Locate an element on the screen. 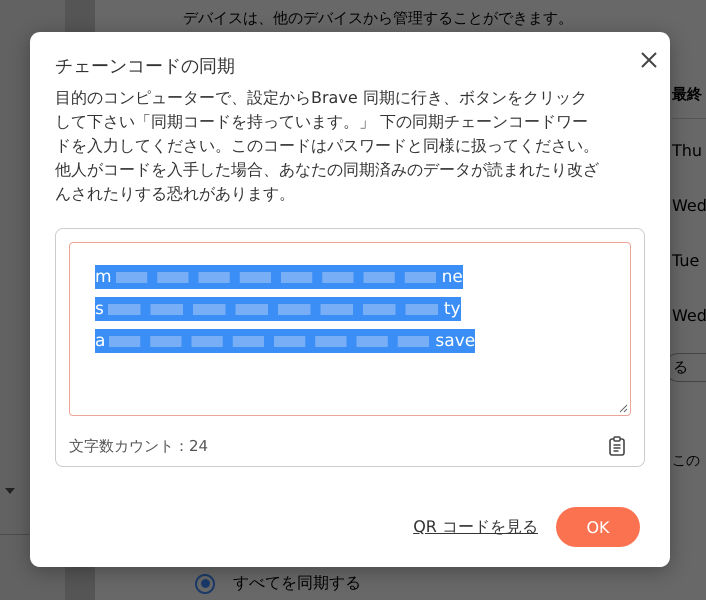  close-icon is located at coordinates (649, 60).